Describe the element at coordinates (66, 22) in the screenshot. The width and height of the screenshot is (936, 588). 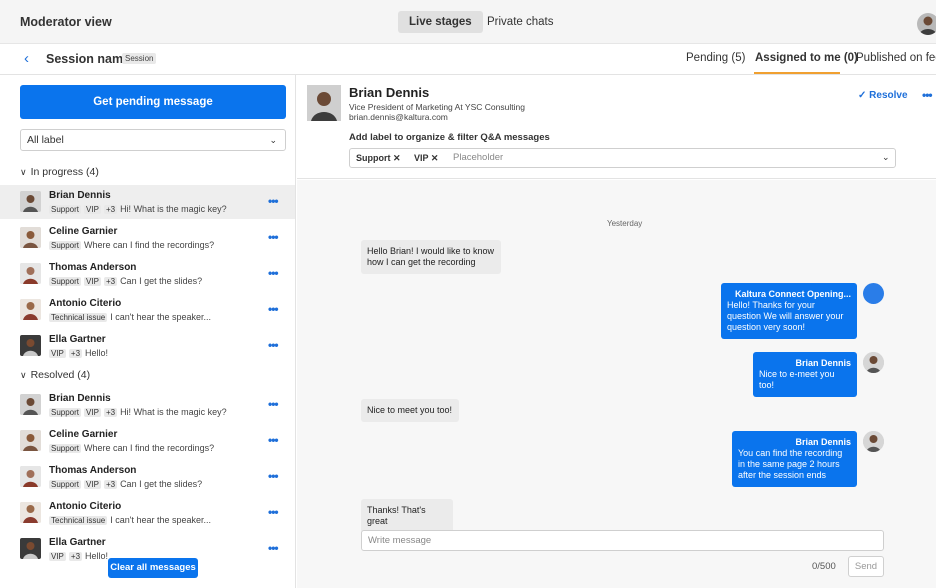
I see `app-title: Moderator view` at that location.